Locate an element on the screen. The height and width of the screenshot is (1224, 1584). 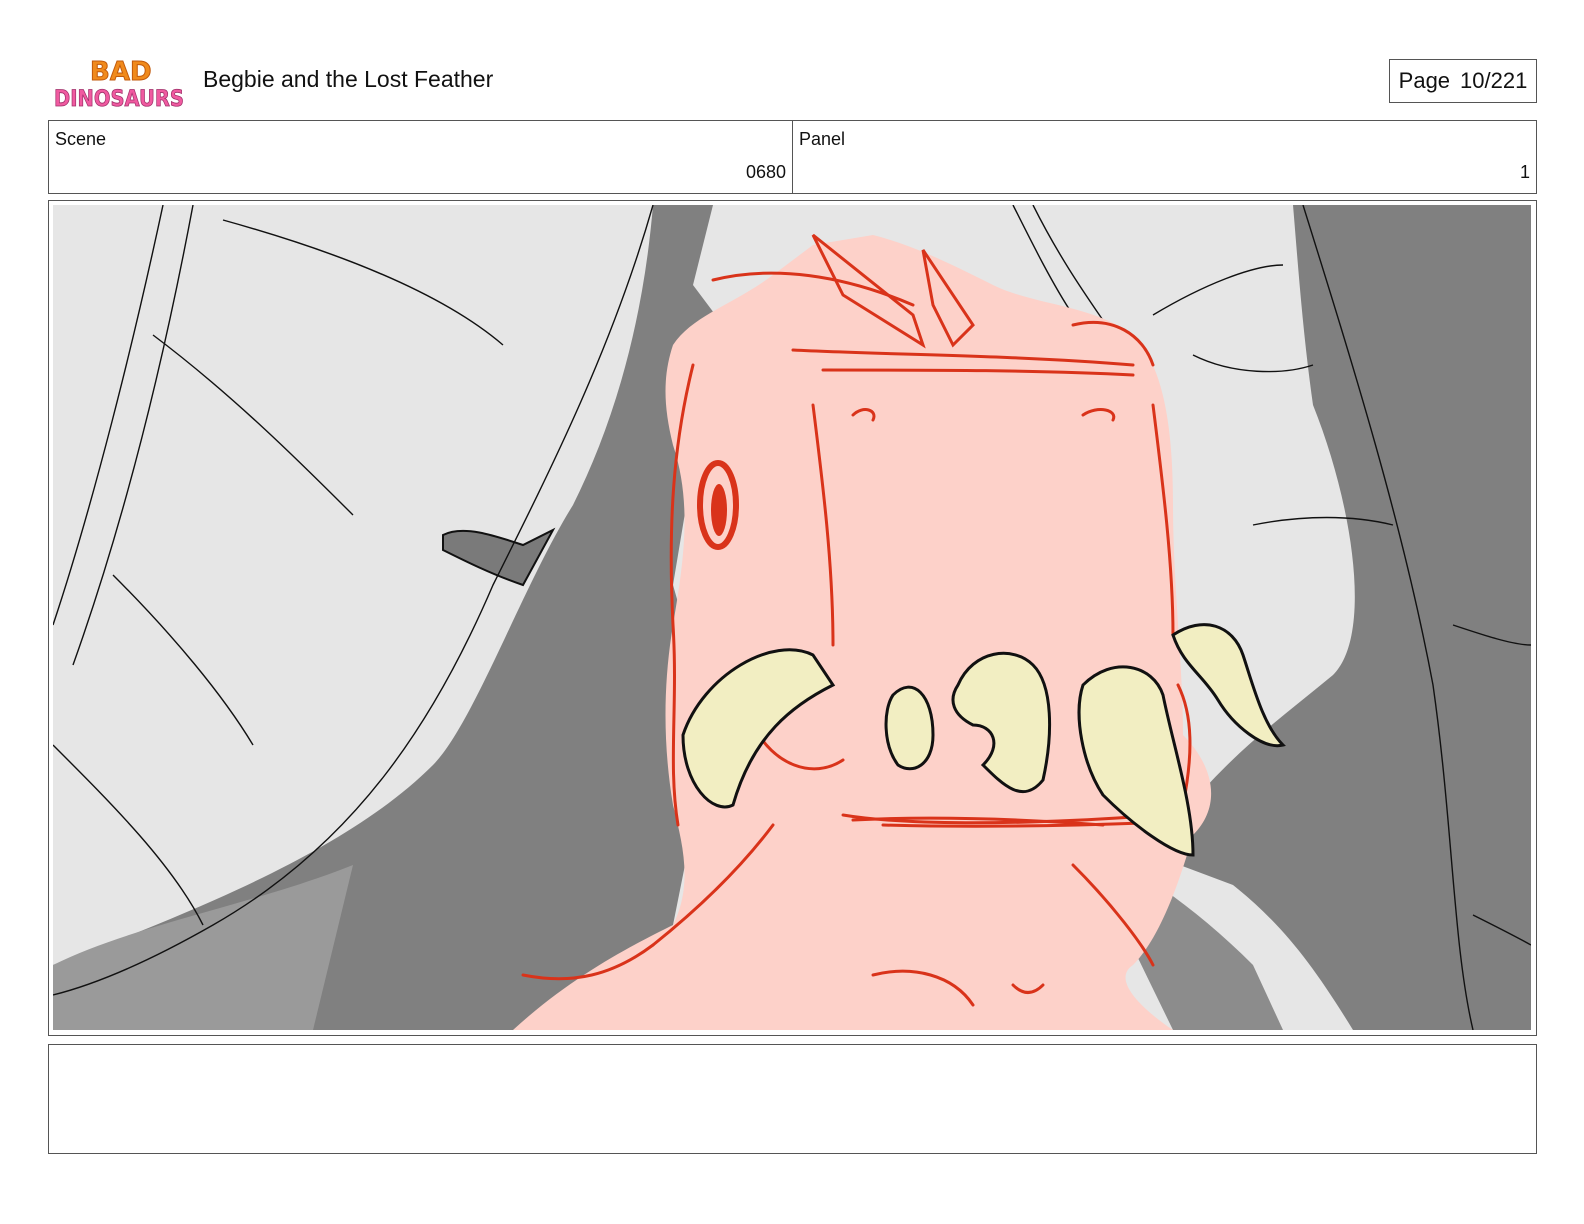
page-indicator: Page 10/221 is located at coordinates (1463, 81).